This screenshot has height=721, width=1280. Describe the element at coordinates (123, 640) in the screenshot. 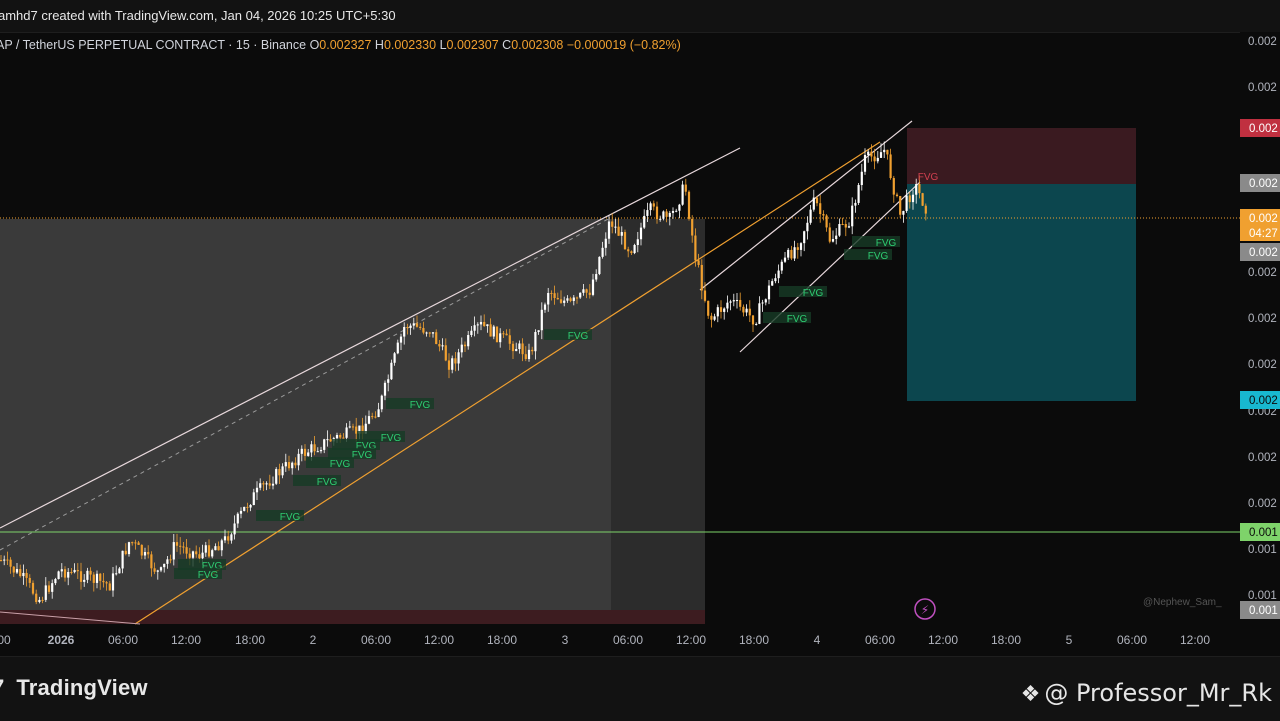

I see `x-tick-label: 06:00` at that location.